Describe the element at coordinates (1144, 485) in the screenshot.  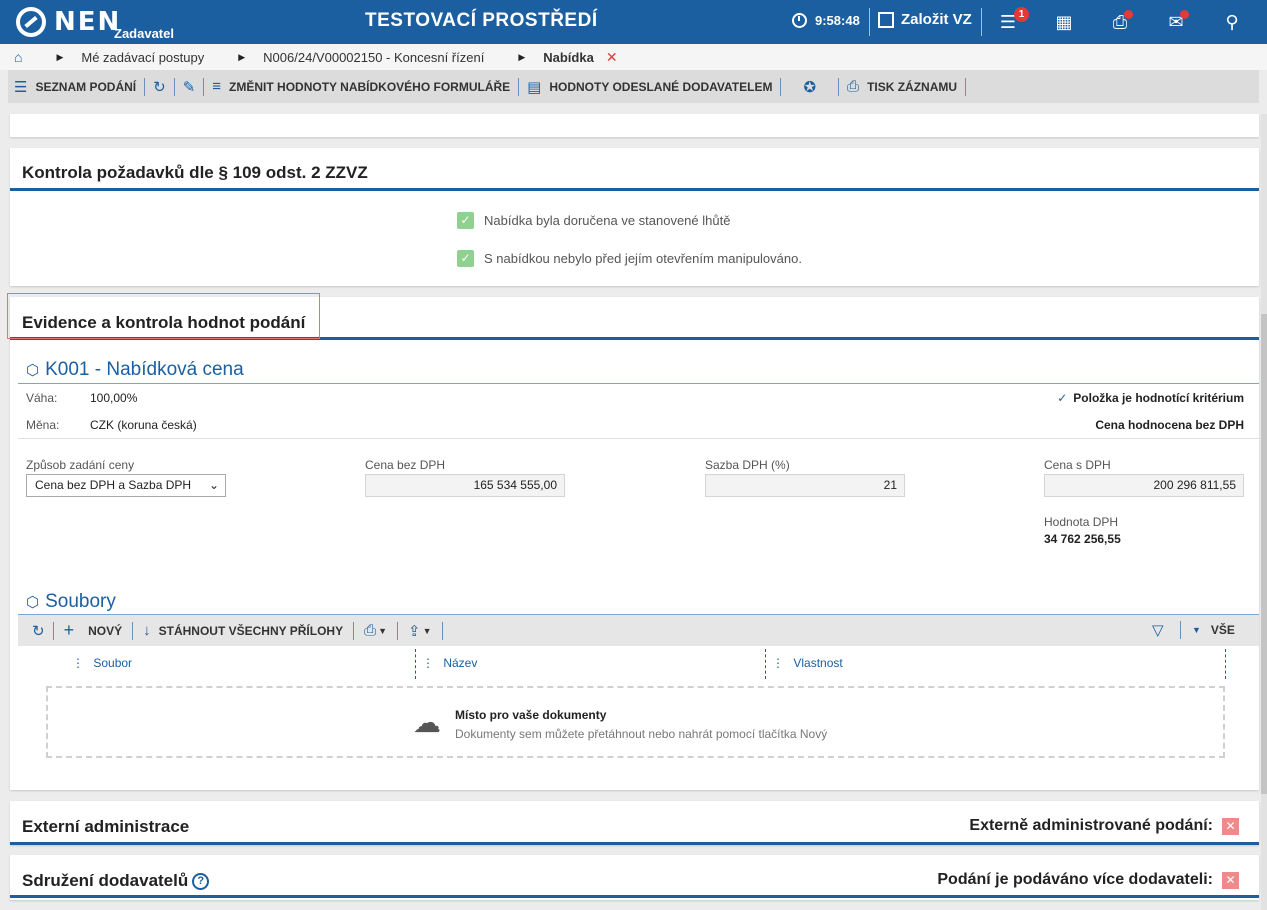
I see `gross-price-field: 200 296 811,55` at that location.